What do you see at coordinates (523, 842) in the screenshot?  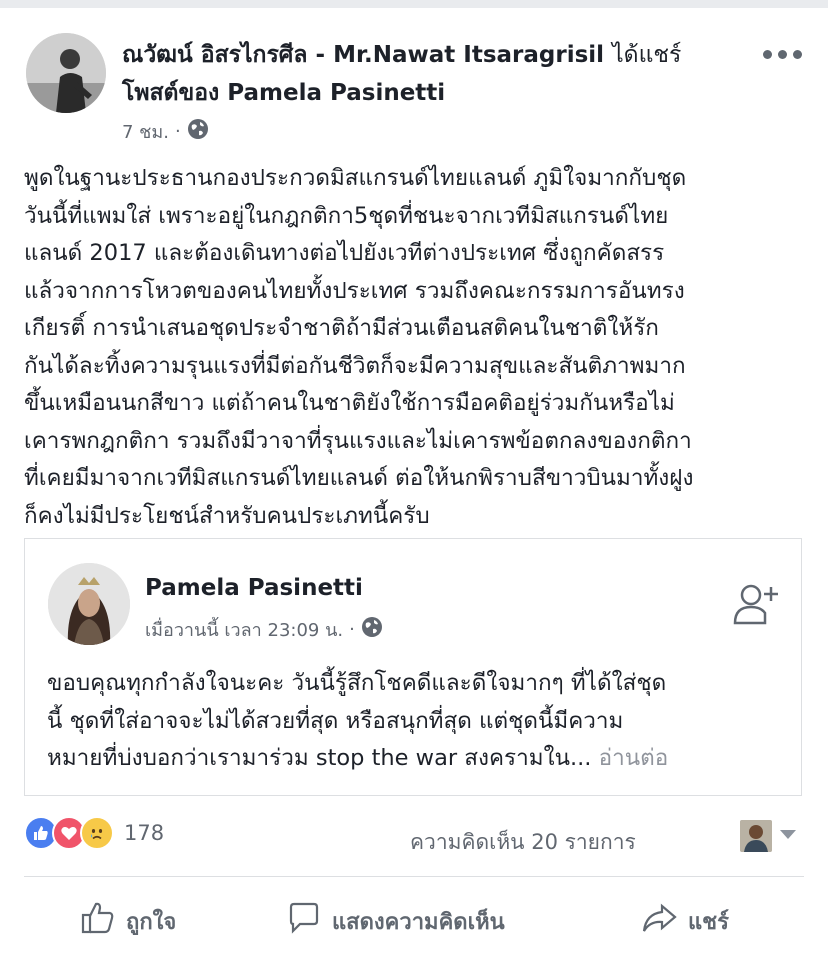 I see `comments-count: ความคิดเห็น 20 รายการ` at bounding box center [523, 842].